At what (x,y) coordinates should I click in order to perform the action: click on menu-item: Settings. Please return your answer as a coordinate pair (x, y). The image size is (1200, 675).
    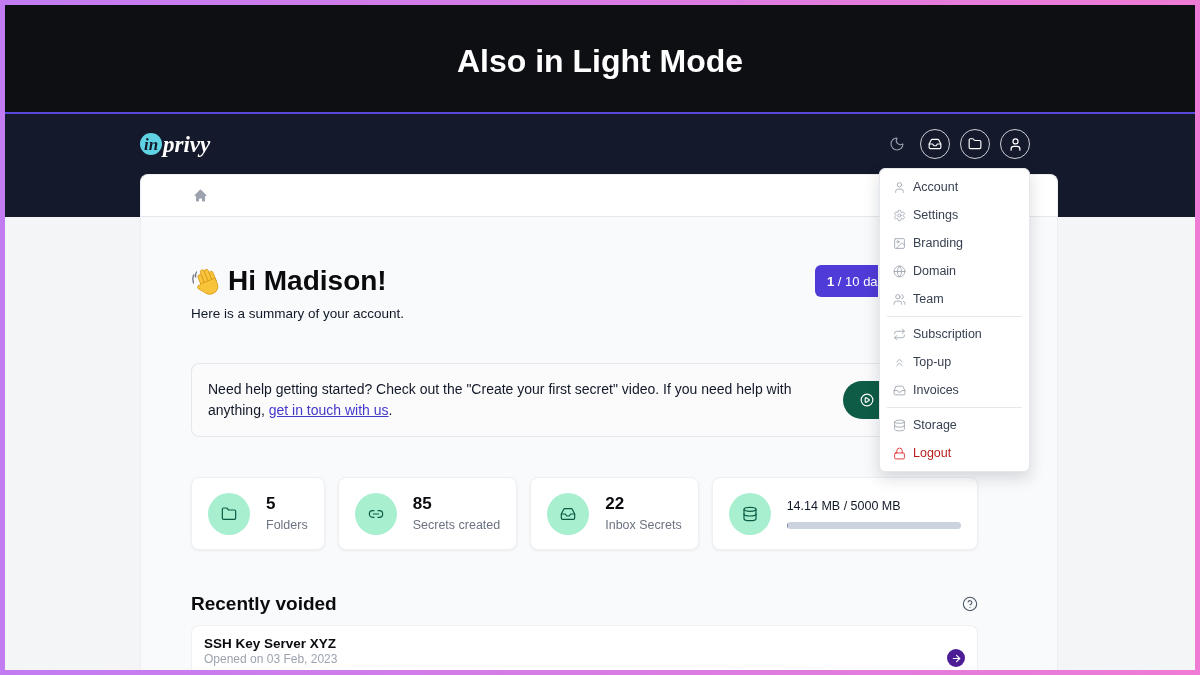
    Looking at the image, I should click on (954, 215).